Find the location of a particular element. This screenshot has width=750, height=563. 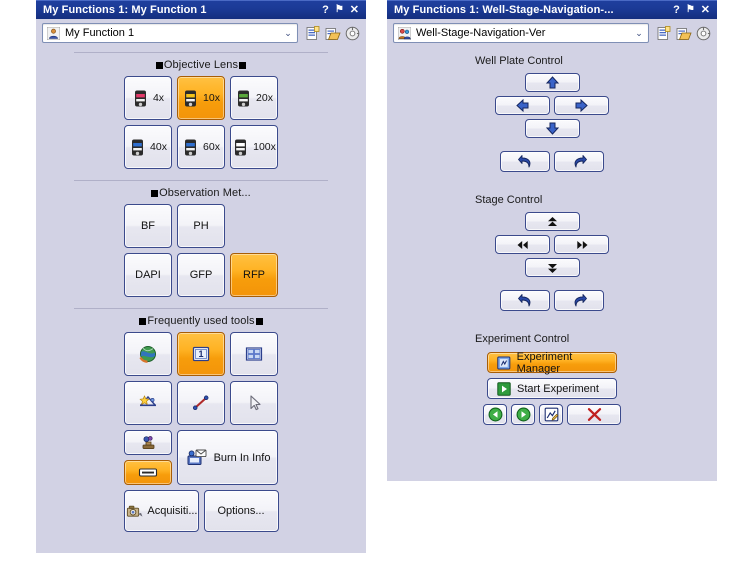

stage-undo-button is located at coordinates (525, 300).